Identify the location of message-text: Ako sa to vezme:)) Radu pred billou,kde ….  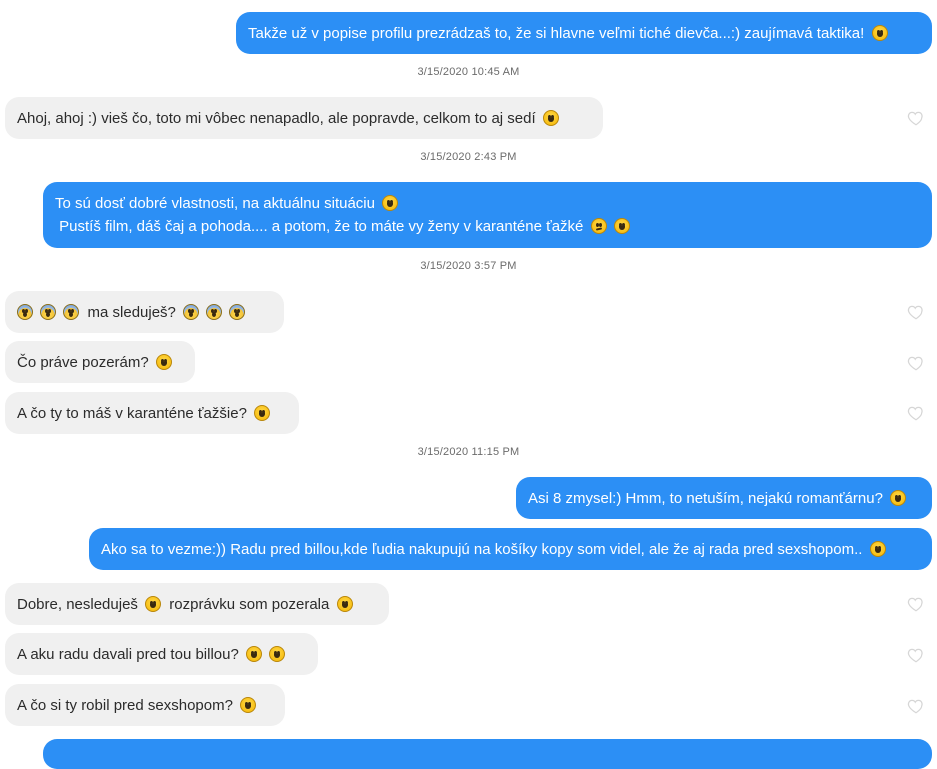
(482, 549).